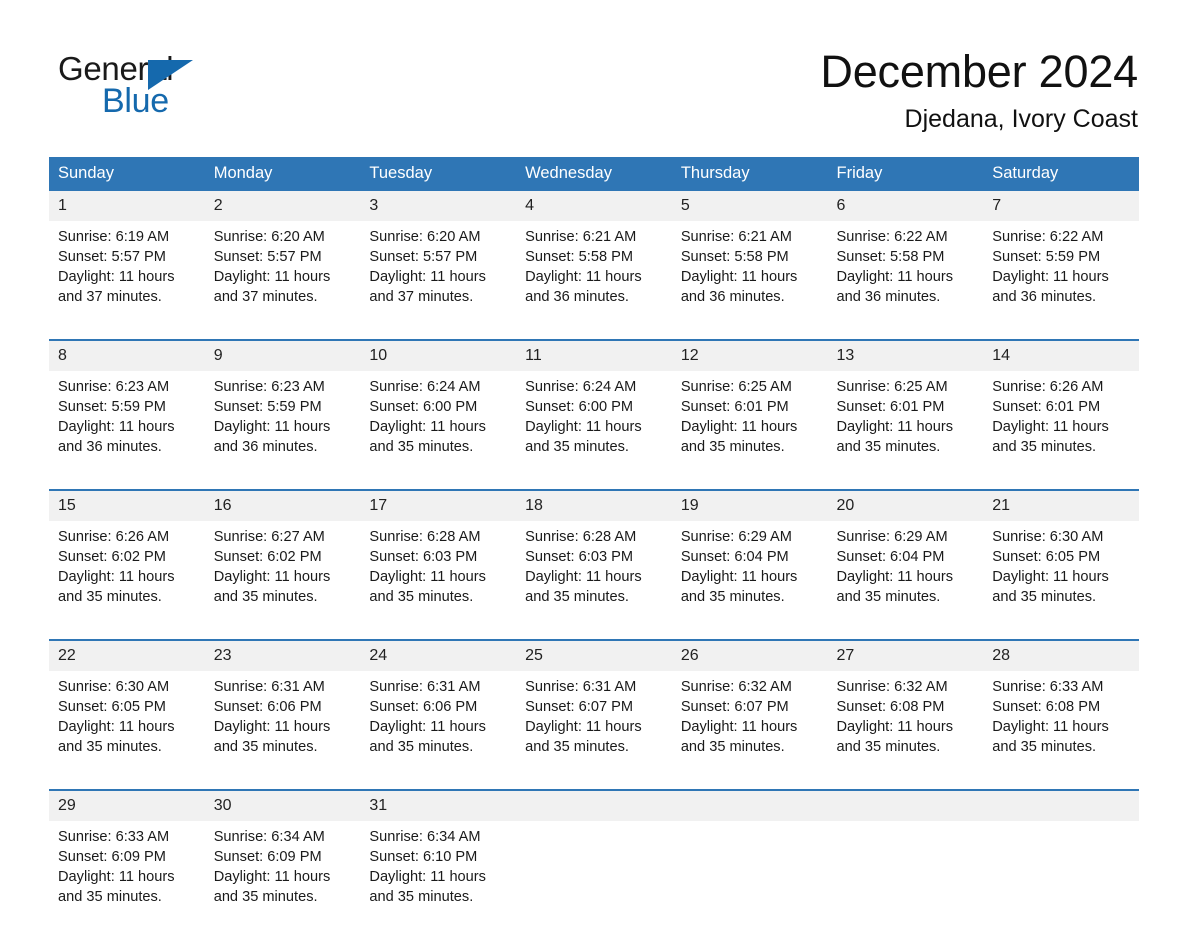 The image size is (1188, 939). What do you see at coordinates (1061, 655) in the screenshot?
I see `day-number: 28` at bounding box center [1061, 655].